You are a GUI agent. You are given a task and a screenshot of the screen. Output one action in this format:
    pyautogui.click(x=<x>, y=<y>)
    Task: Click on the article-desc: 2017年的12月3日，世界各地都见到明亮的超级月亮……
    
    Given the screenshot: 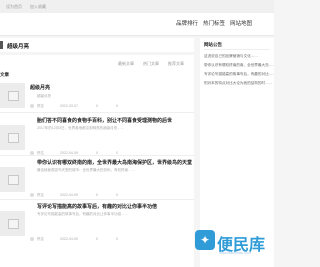 What is the action you would take?
    pyautogui.click(x=81, y=128)
    